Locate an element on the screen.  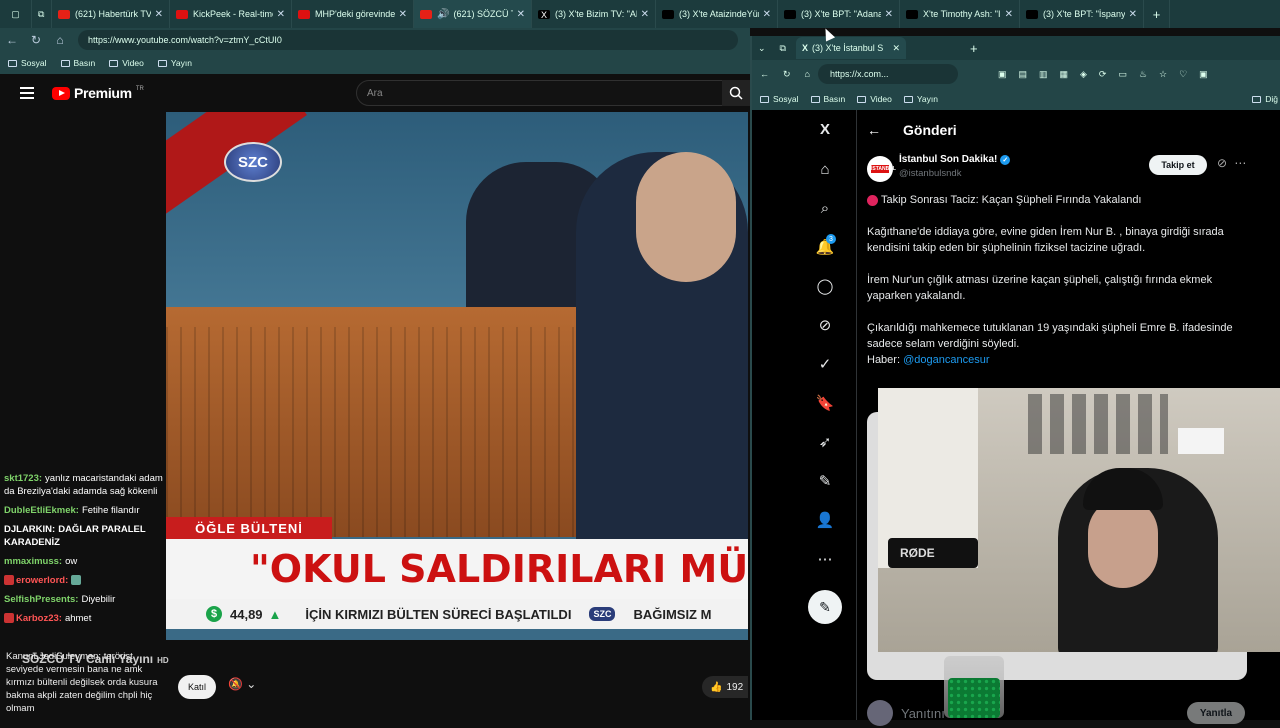
back-arrow-icon: ← is located at coordinates (874, 130).